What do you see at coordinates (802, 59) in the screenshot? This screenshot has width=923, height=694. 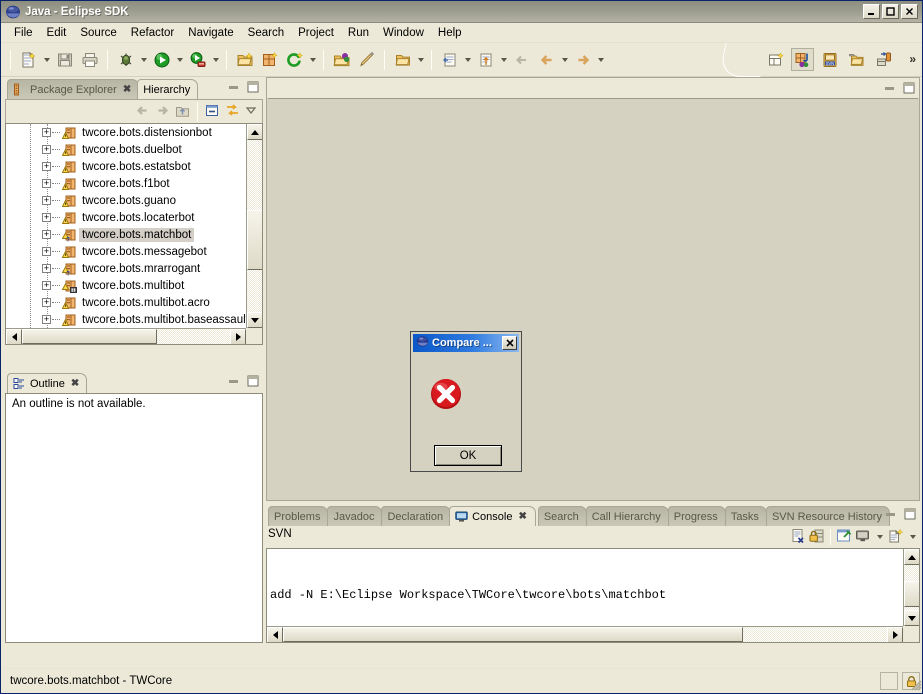 I see `perspective-java-button` at bounding box center [802, 59].